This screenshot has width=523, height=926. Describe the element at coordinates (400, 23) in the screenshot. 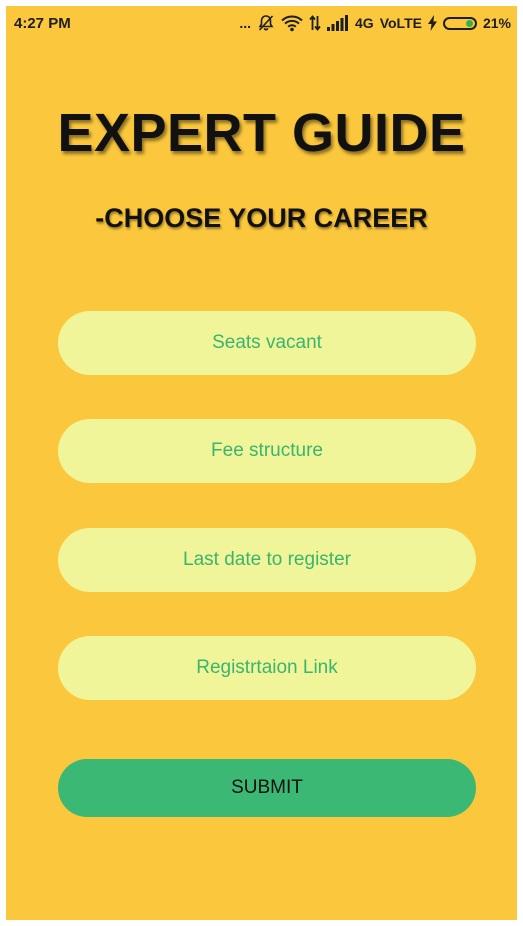

I see `volte-indicator: VoLTE` at that location.